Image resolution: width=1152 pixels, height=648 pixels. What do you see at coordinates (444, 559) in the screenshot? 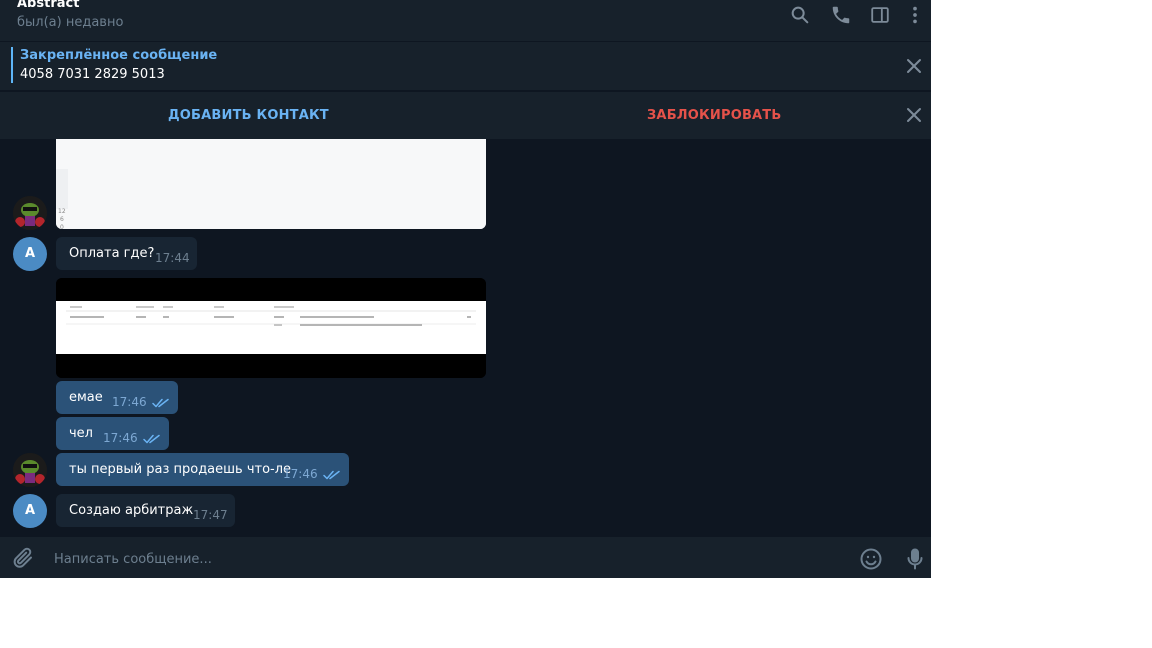
I see `message-input` at bounding box center [444, 559].